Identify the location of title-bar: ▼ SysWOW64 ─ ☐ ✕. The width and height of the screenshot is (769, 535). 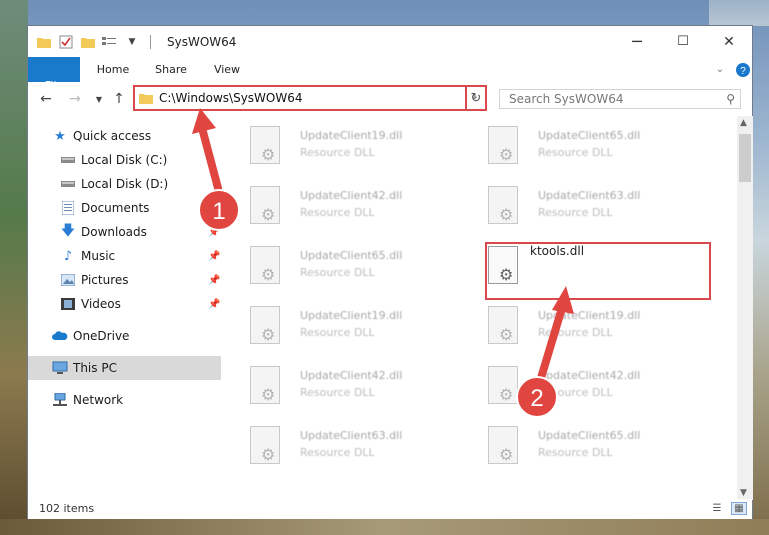
(390, 41).